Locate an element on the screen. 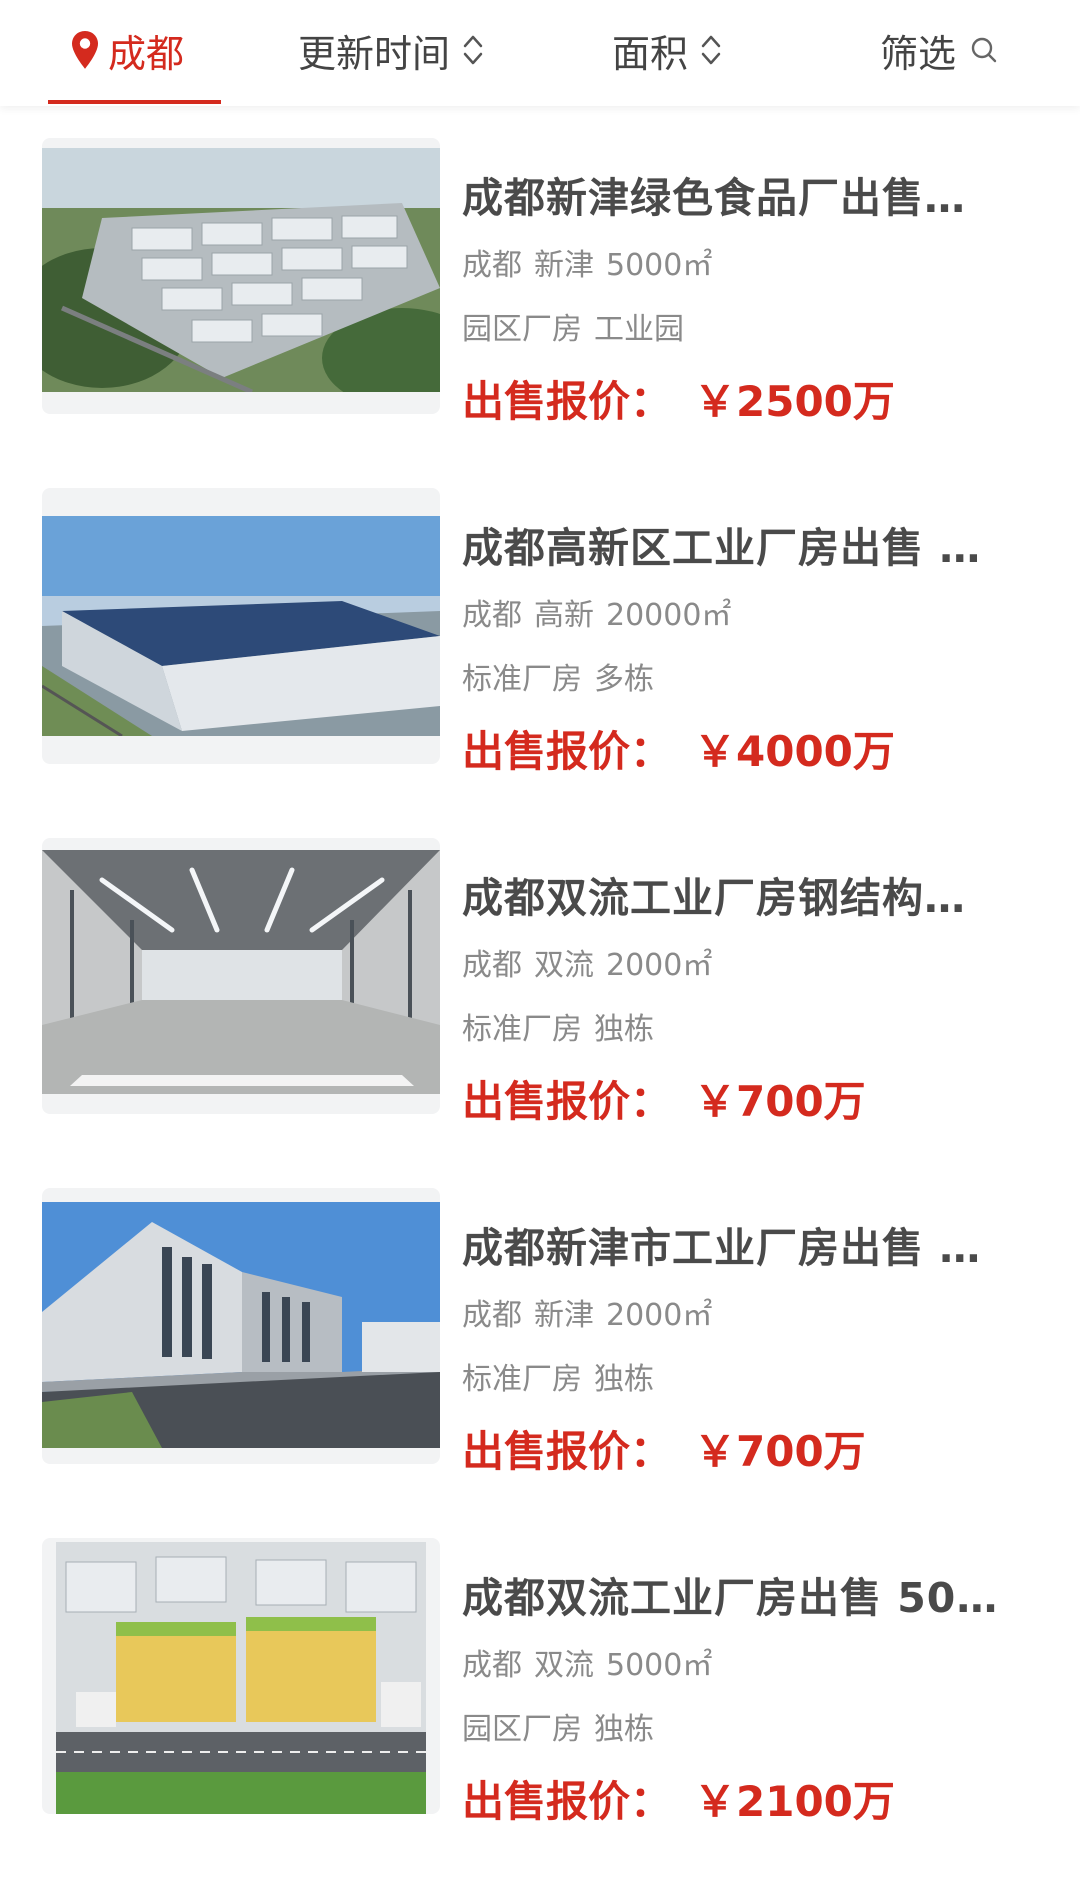 The height and width of the screenshot is (1878, 1080). listing-location: 成都 新津 5000㎡ is located at coordinates (587, 262).